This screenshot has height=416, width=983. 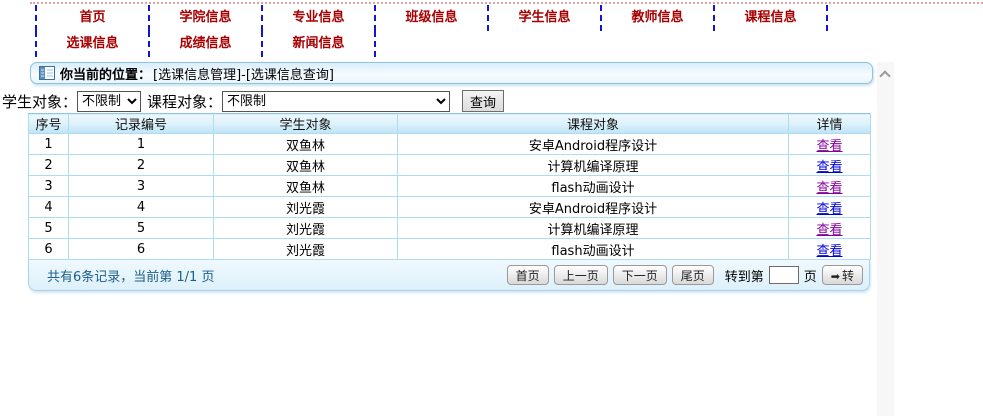 What do you see at coordinates (185, 101) in the screenshot?
I see `course-filter-label: 课程对象：` at bounding box center [185, 101].